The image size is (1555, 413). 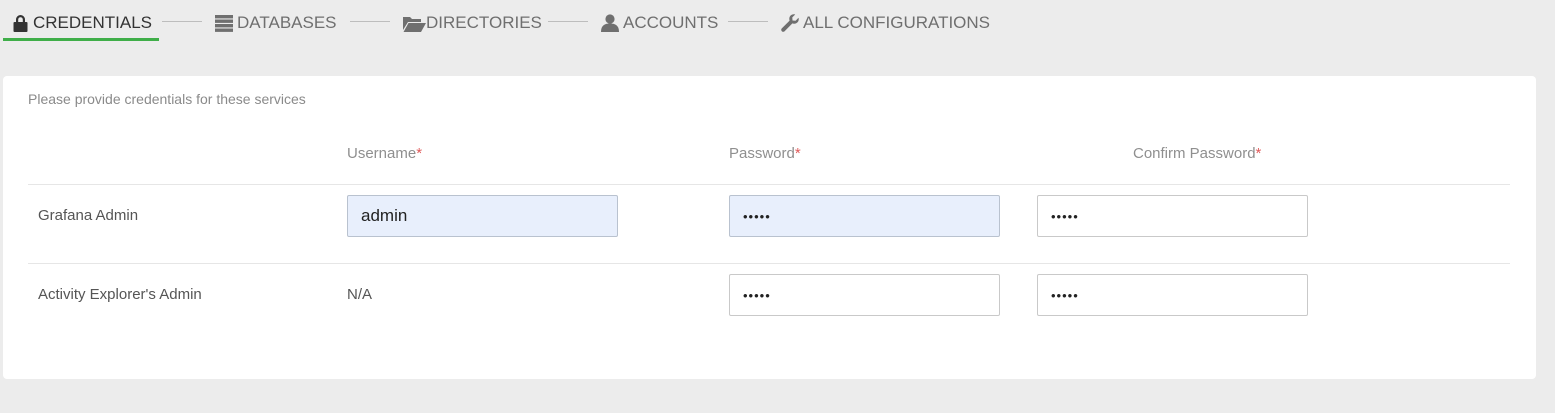 What do you see at coordinates (120, 294) in the screenshot?
I see `service-label-activity-explorer-admin: Activity Explorer's Admin` at bounding box center [120, 294].